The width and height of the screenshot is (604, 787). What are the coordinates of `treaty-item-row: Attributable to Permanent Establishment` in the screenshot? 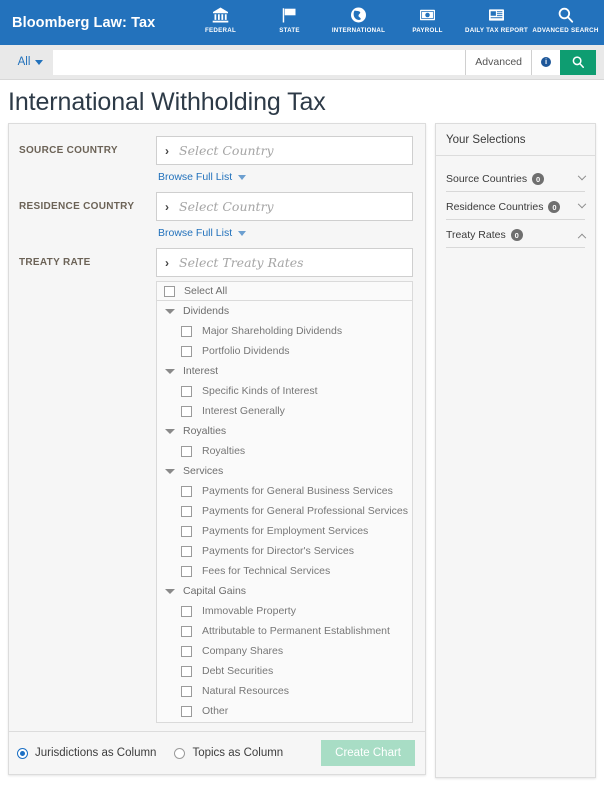 It's located at (284, 631).